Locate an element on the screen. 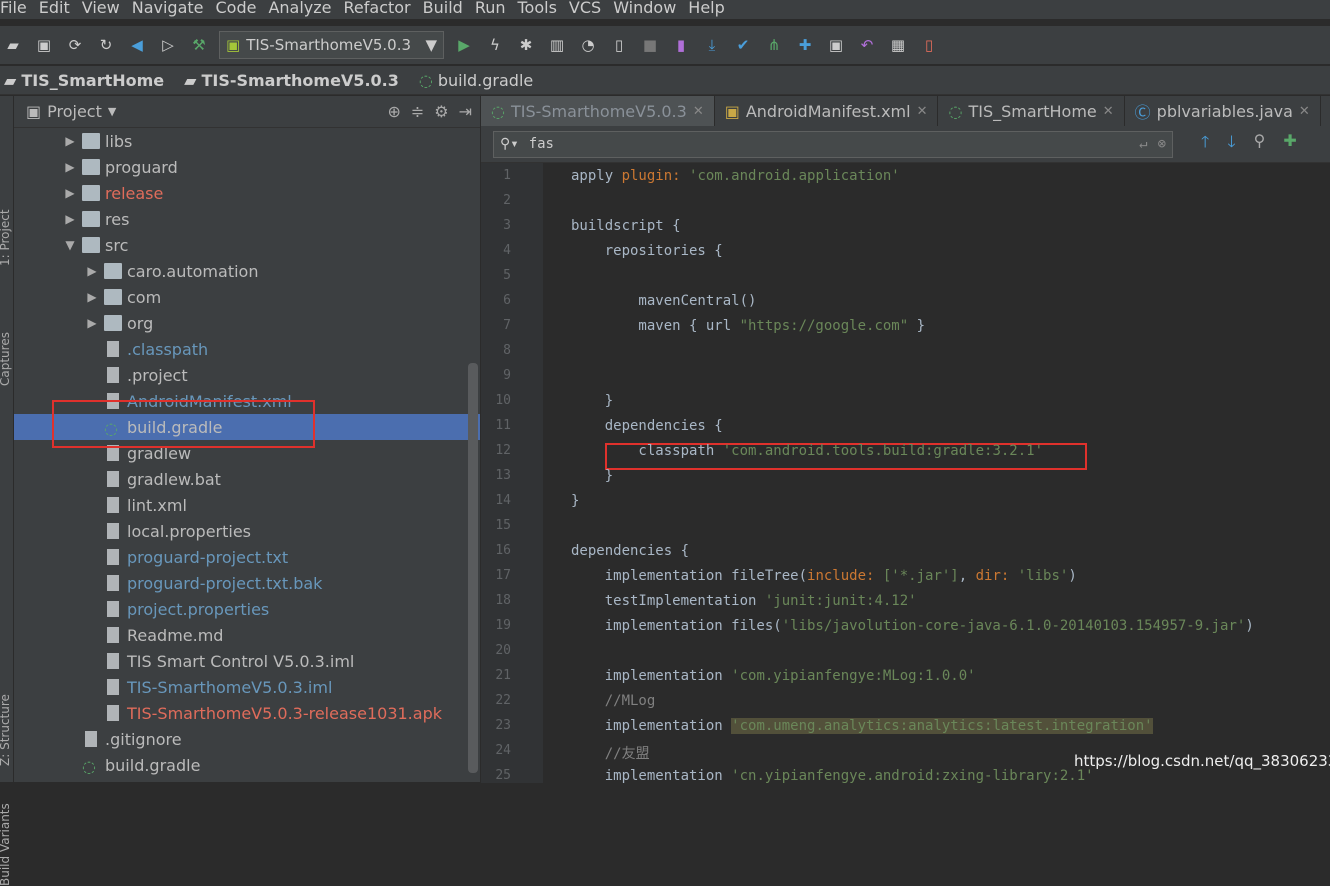  open-folder-icon: ▰ is located at coordinates (13, 45).